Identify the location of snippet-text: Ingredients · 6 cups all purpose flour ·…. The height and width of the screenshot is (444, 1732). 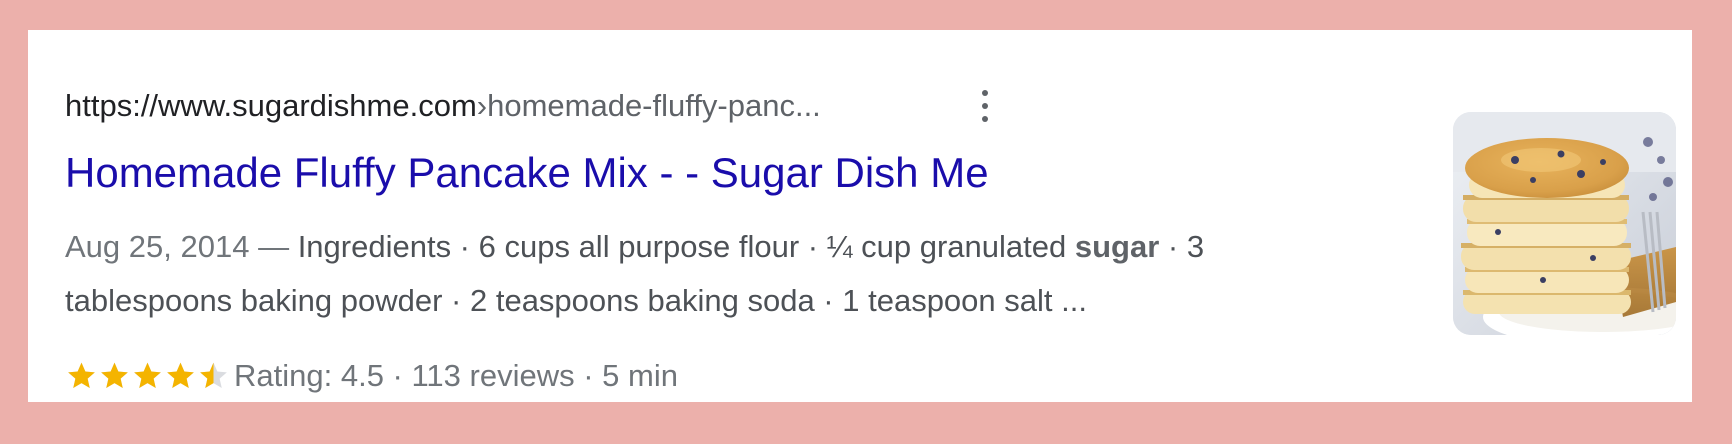
(686, 246).